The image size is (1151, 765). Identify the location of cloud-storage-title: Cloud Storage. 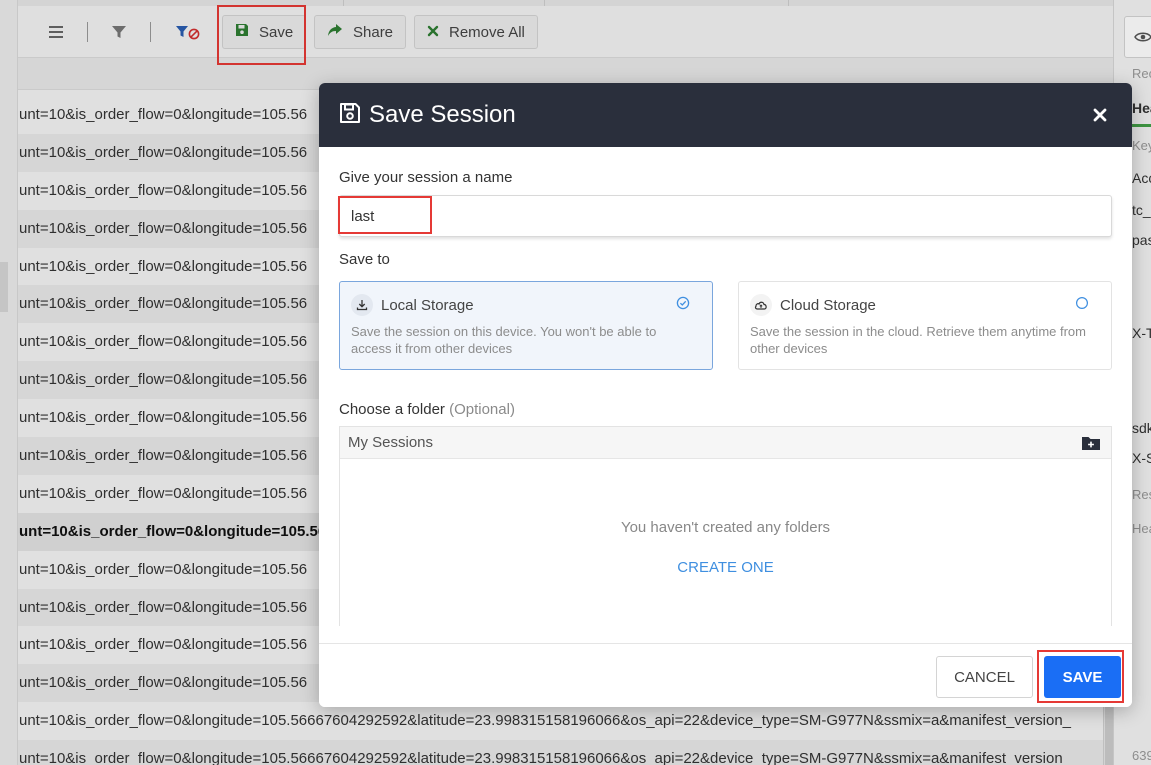
(828, 305).